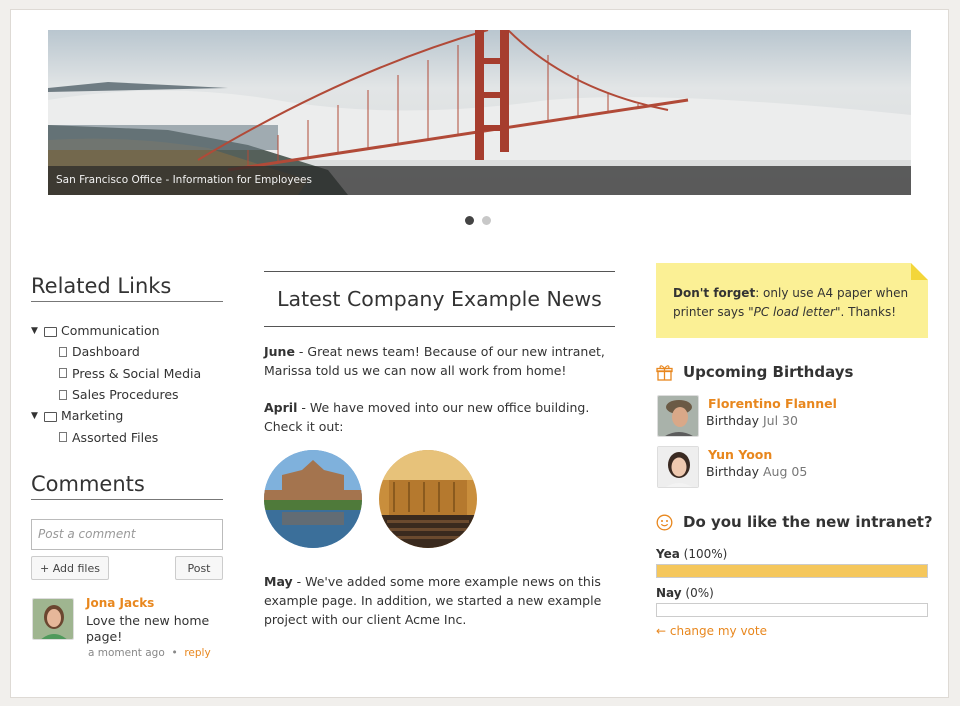  I want to click on news-title: Latest Company Example News, so click(439, 299).